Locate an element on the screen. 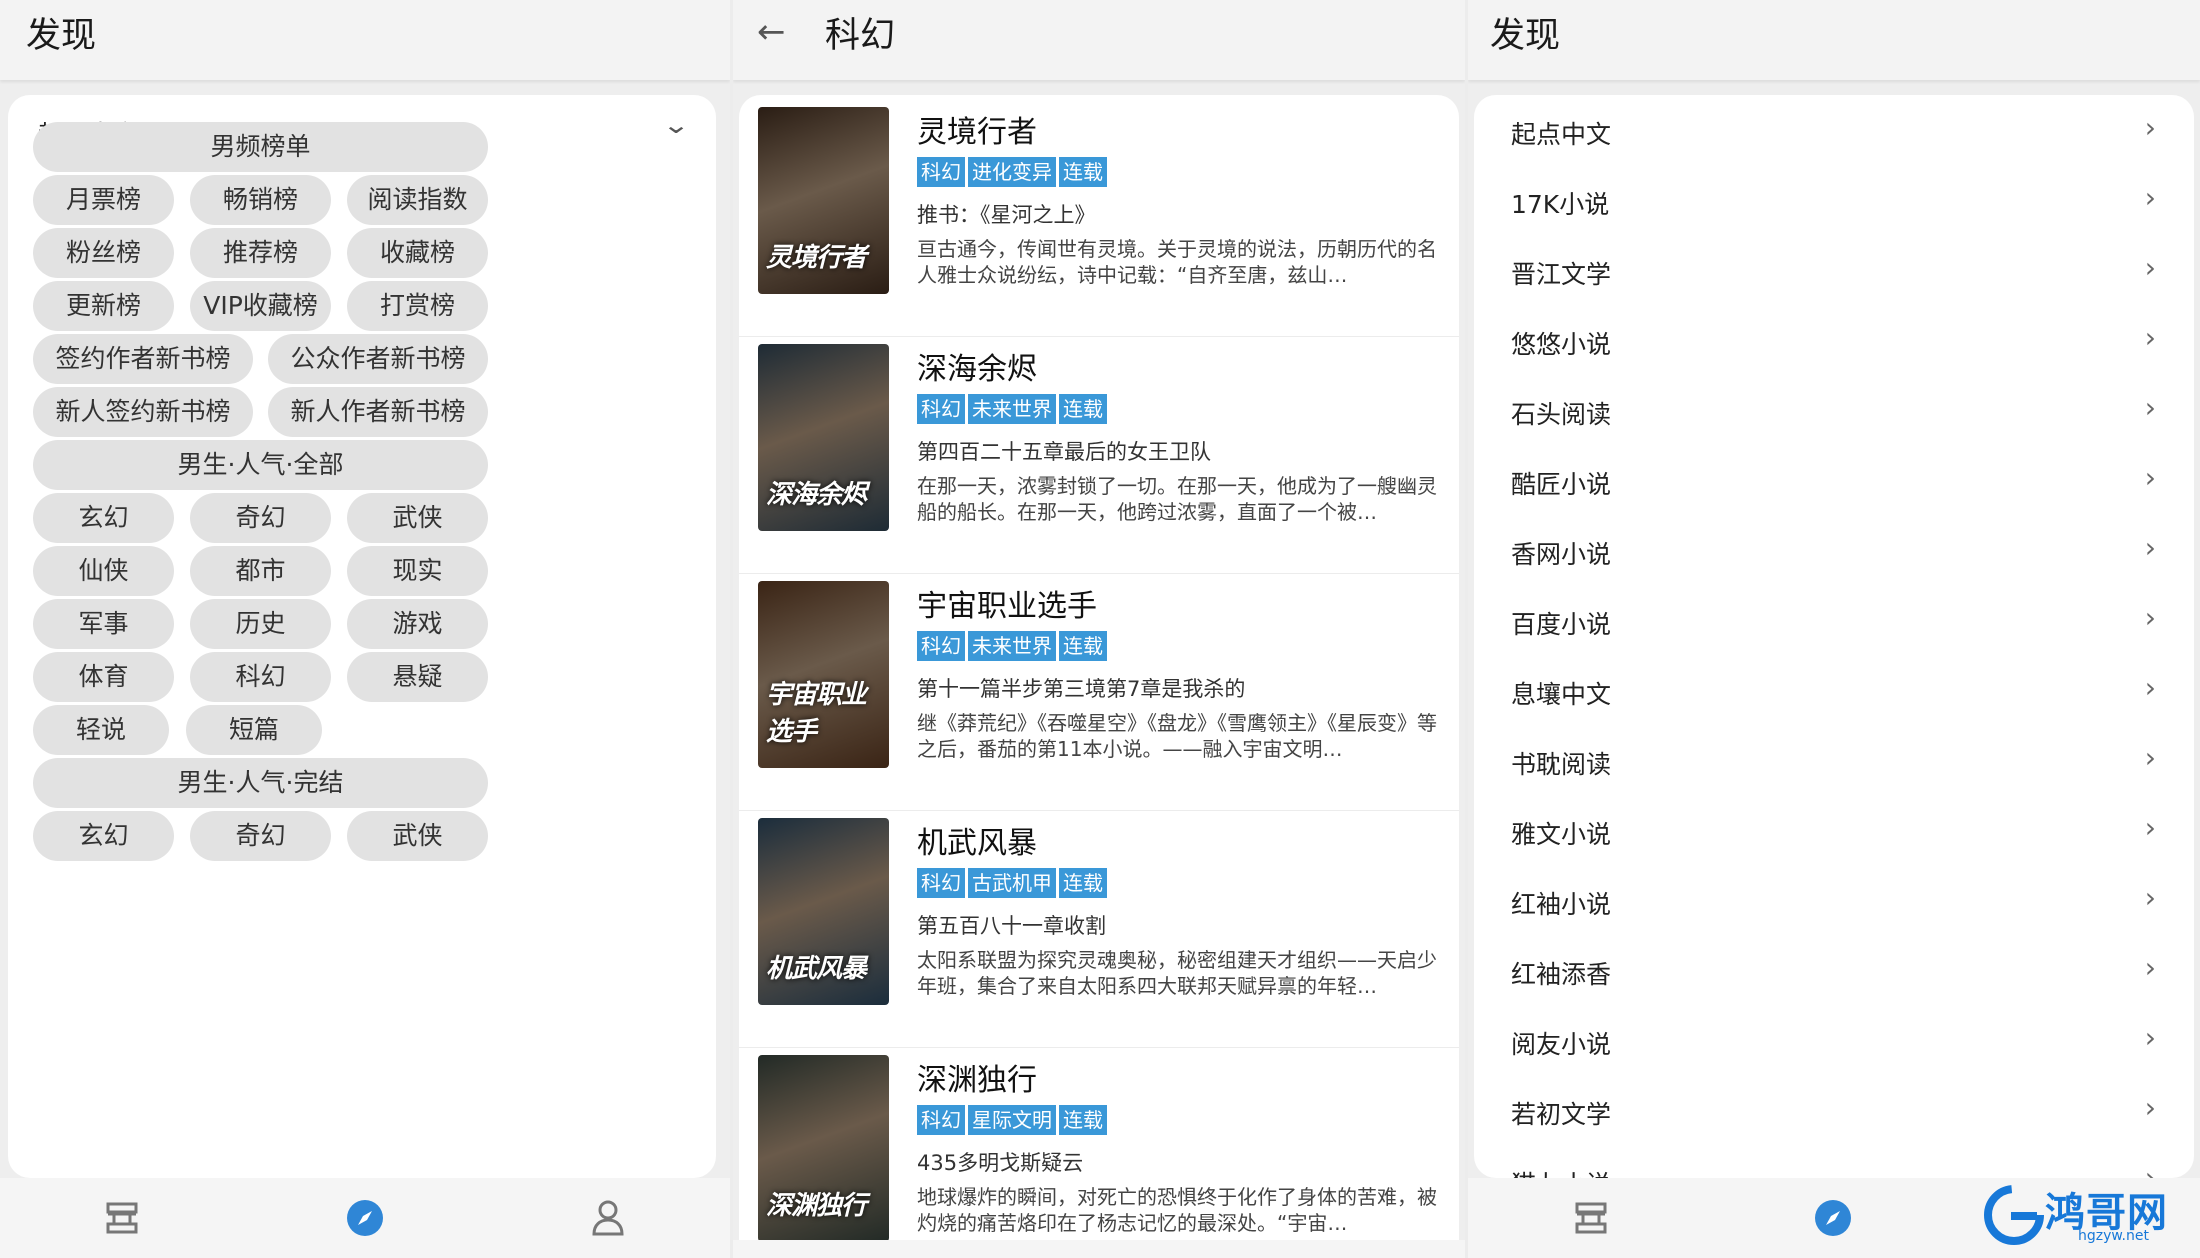 The width and height of the screenshot is (2200, 1258). category-chip: 打赏榜 is located at coordinates (417, 306).